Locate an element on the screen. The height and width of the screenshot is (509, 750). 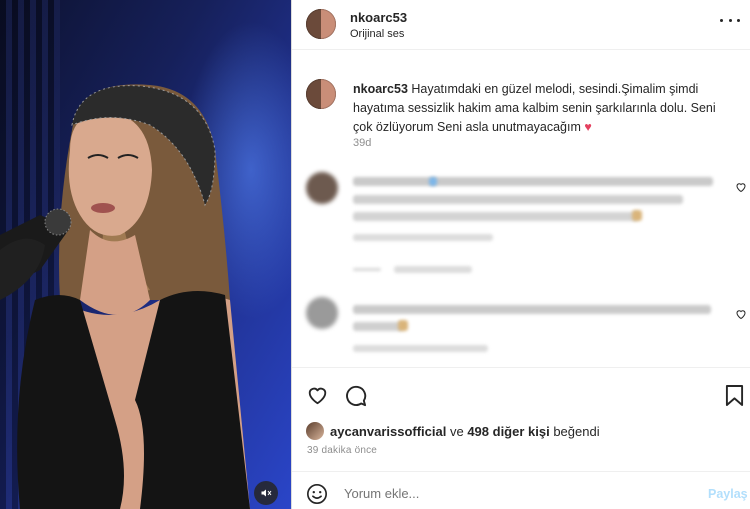
caption-avatar is located at coordinates (321, 94).